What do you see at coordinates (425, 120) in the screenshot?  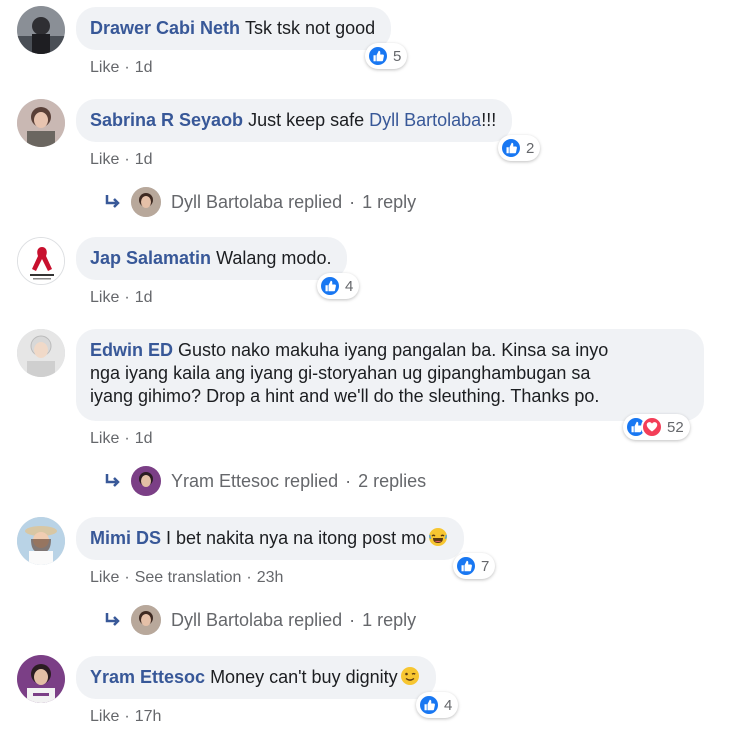 I see `mention-link: Dyll Bartolaba` at bounding box center [425, 120].